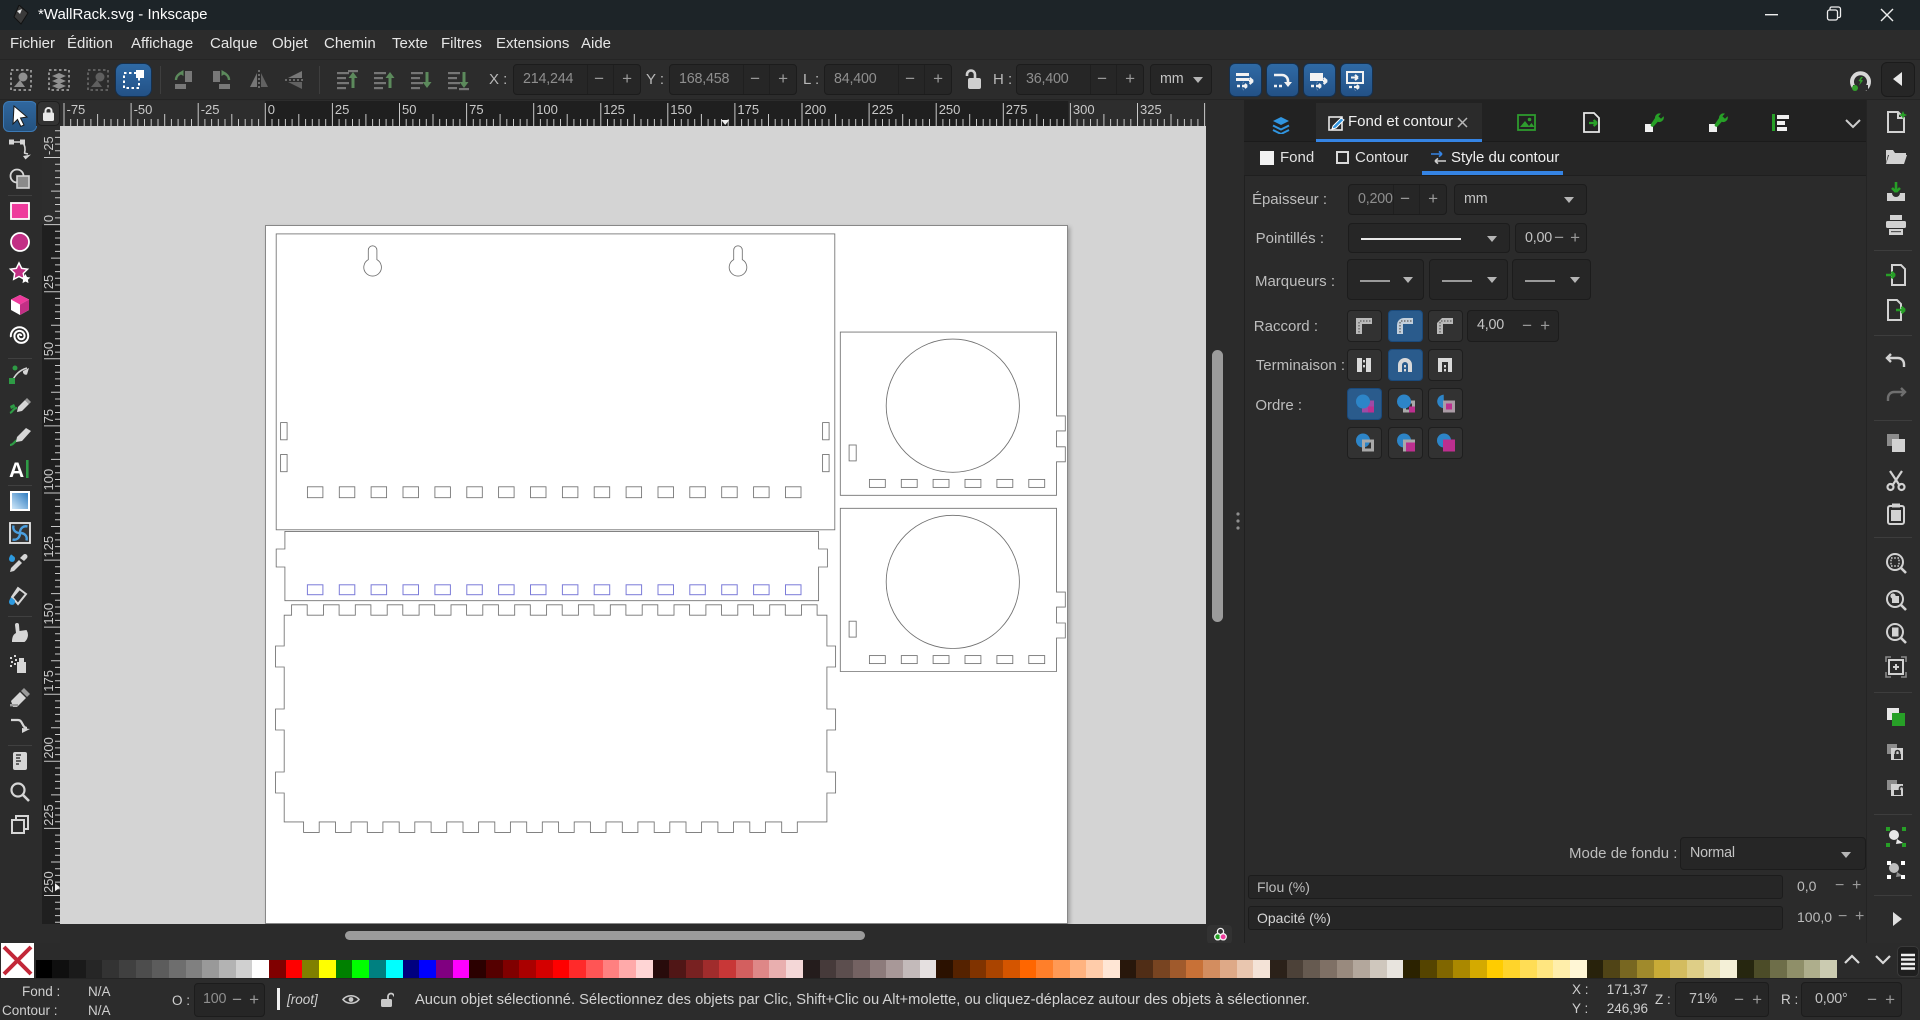  What do you see at coordinates (143, 109) in the screenshot?
I see `svg-text: -50` at bounding box center [143, 109].